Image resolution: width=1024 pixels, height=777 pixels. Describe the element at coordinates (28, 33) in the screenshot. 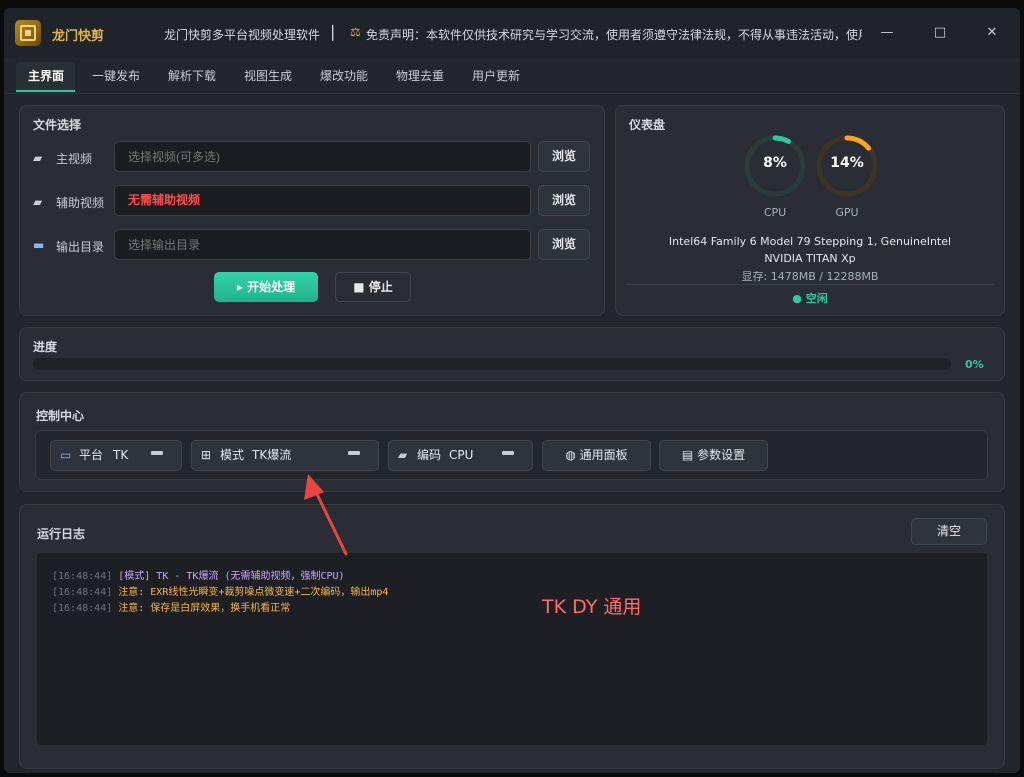

I see `app-logo` at that location.